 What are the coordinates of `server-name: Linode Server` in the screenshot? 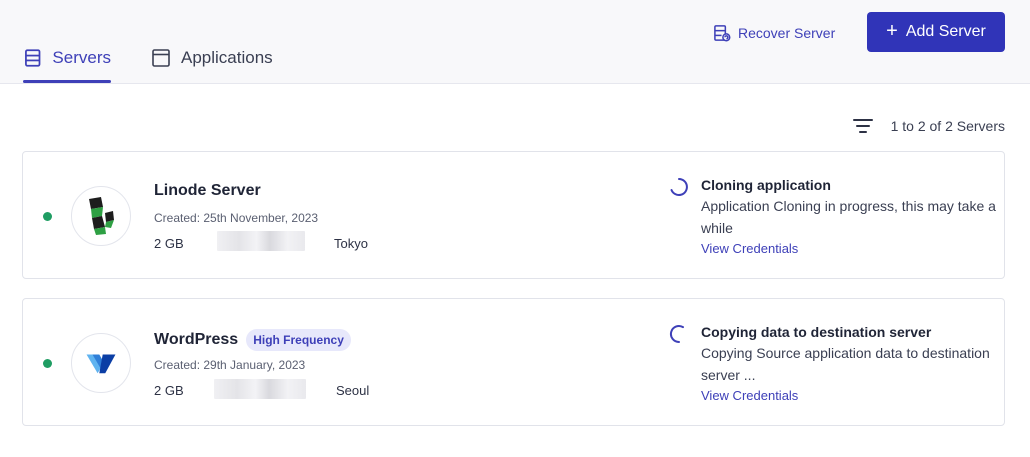 It's located at (207, 191).